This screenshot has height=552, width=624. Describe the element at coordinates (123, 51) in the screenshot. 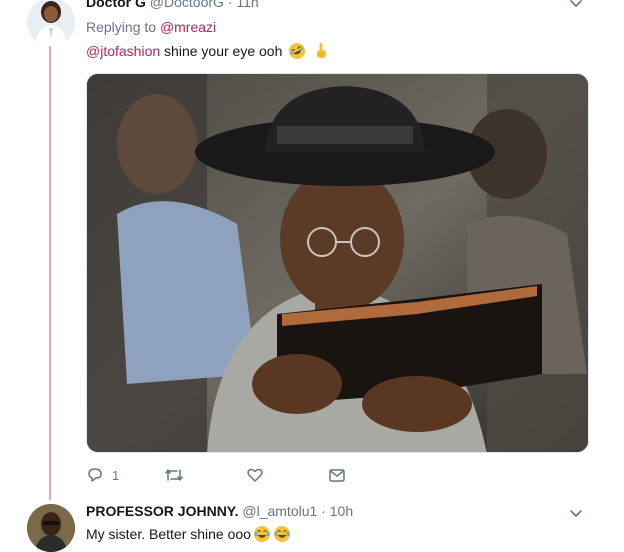

I see `mention-link: @jtofashion` at that location.